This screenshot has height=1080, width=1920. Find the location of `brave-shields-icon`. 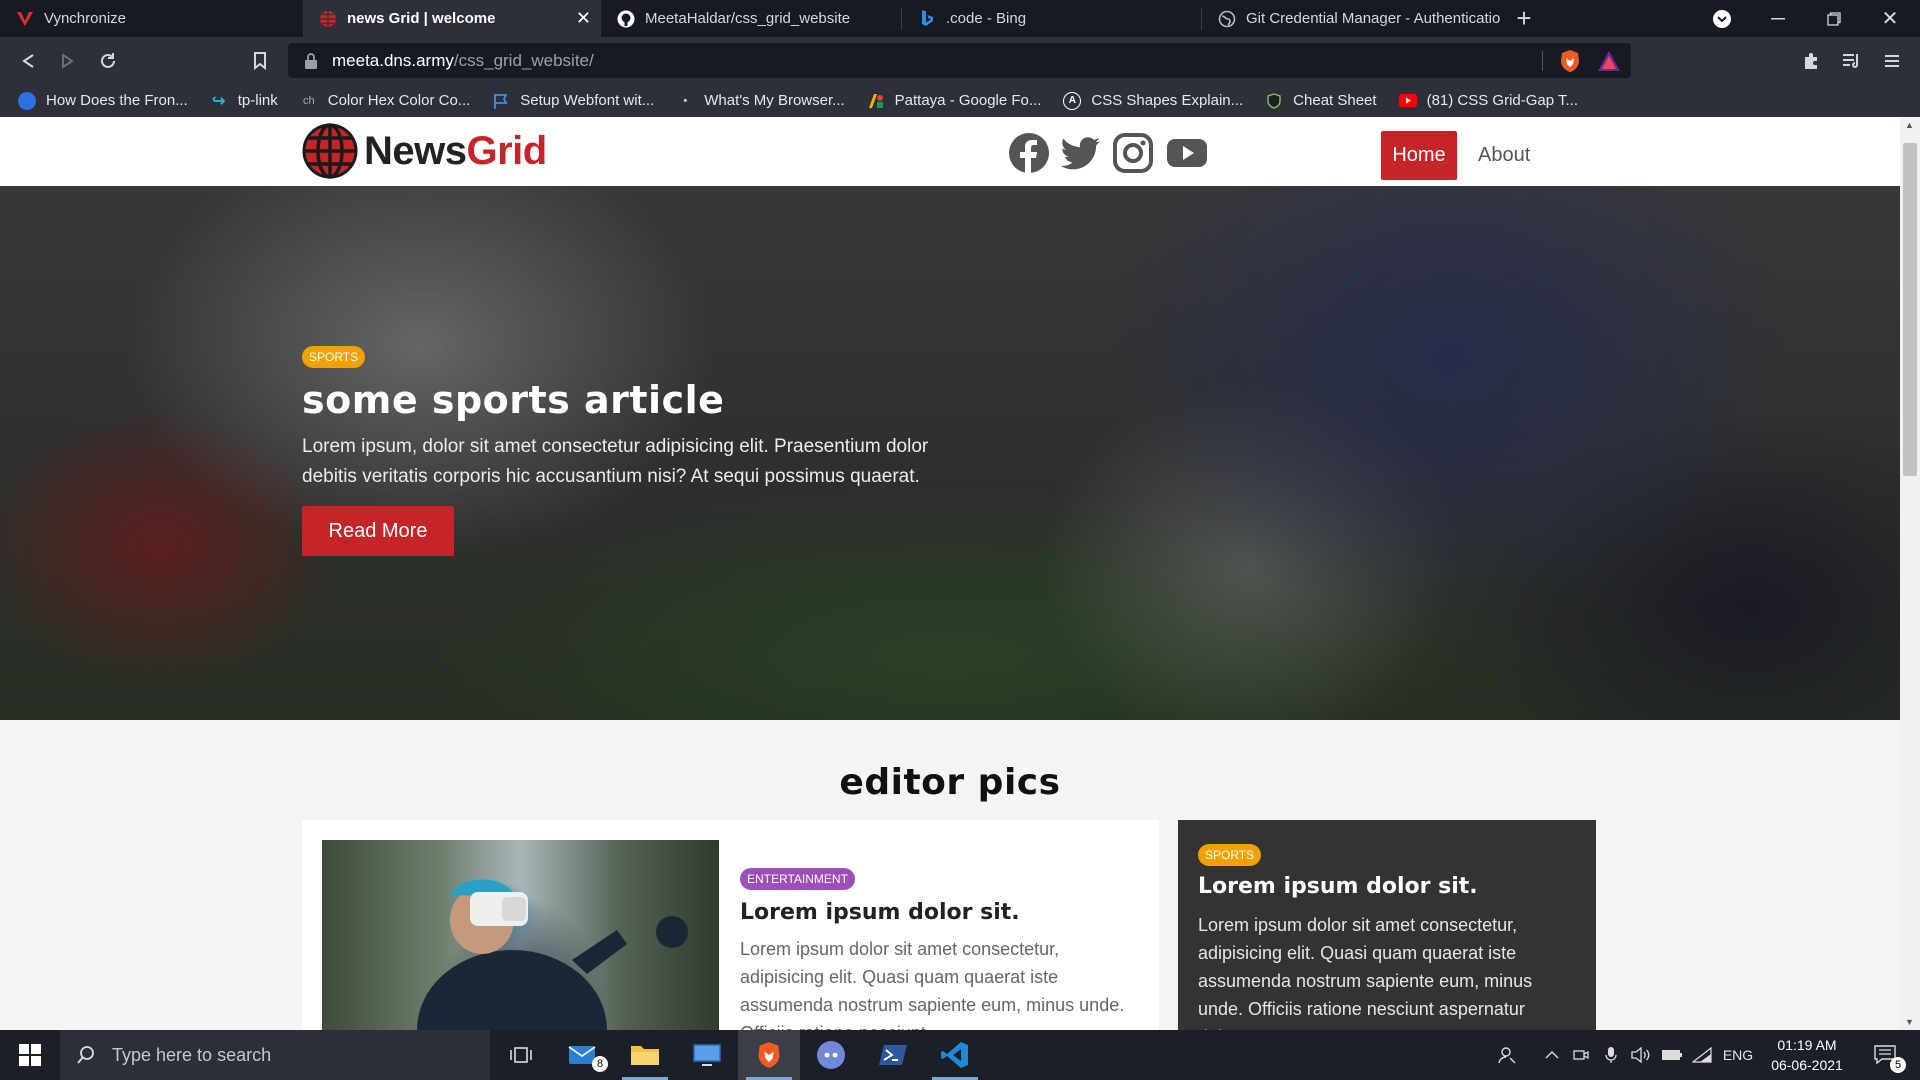

brave-shields-icon is located at coordinates (1570, 63).